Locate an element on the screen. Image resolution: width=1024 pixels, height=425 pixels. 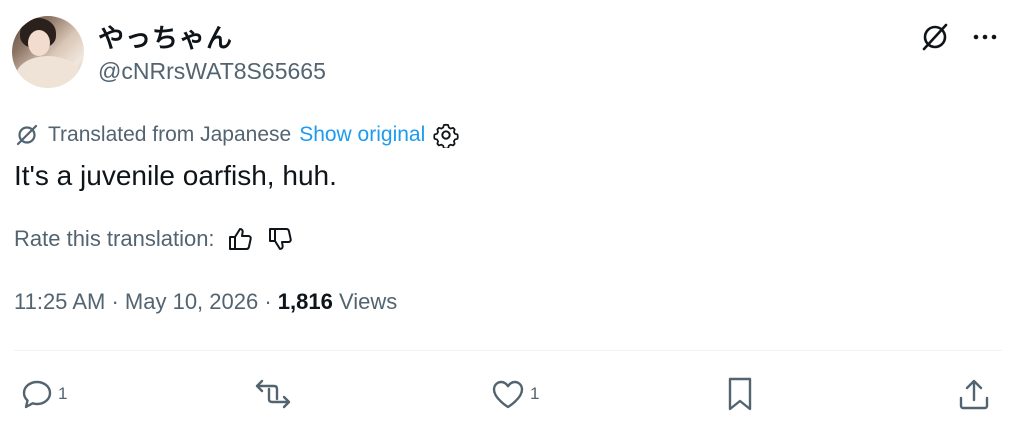
like-icon is located at coordinates (508, 394).